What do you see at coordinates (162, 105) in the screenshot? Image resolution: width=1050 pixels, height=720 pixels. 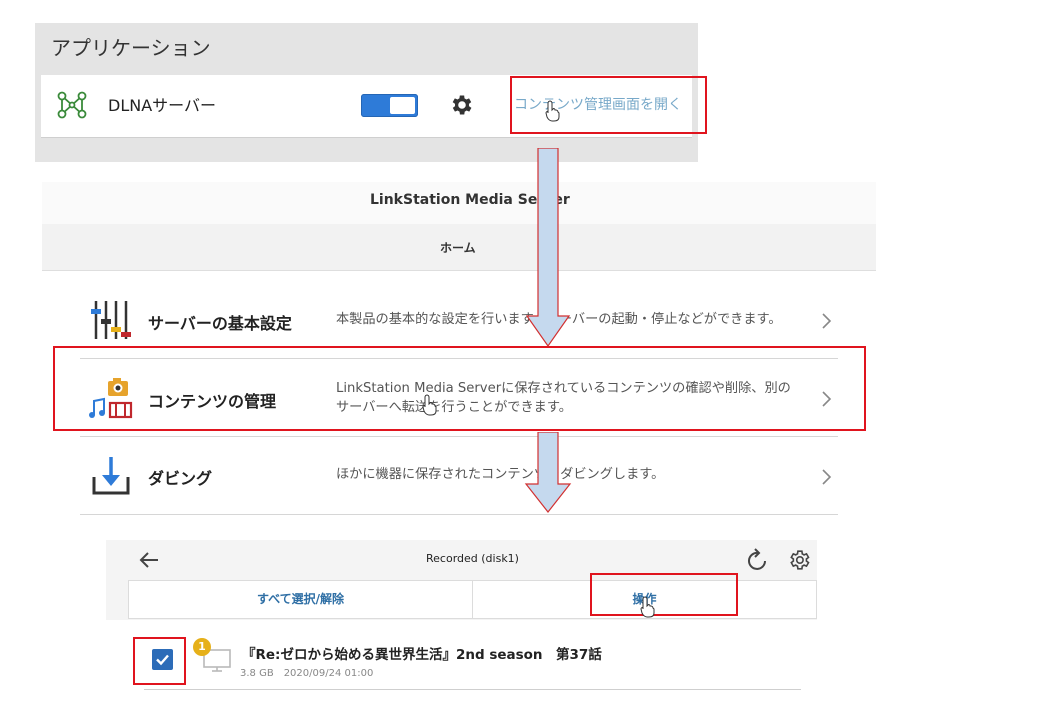 I see `dlna-server-label: DLNAサーバー` at bounding box center [162, 105].